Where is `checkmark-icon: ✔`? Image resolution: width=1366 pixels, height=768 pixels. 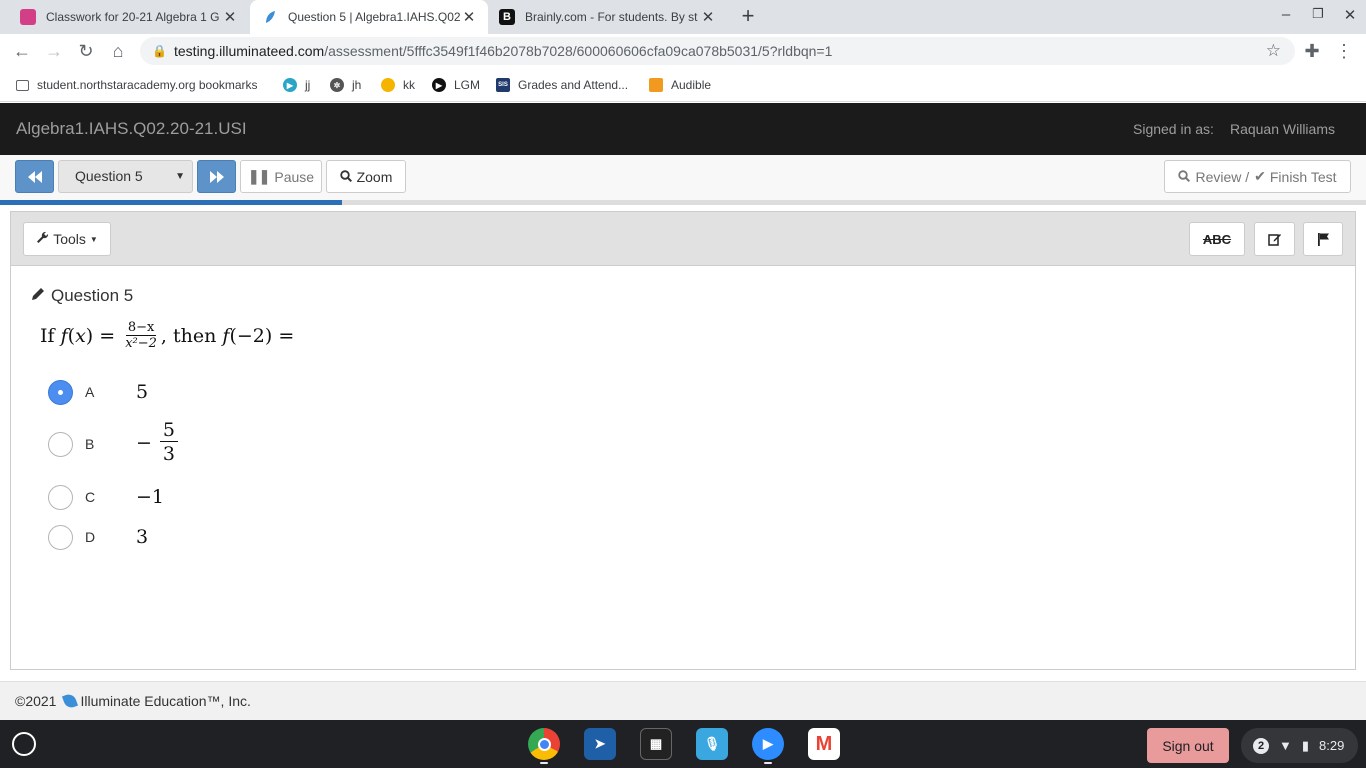 checkmark-icon: ✔ is located at coordinates (1260, 176).